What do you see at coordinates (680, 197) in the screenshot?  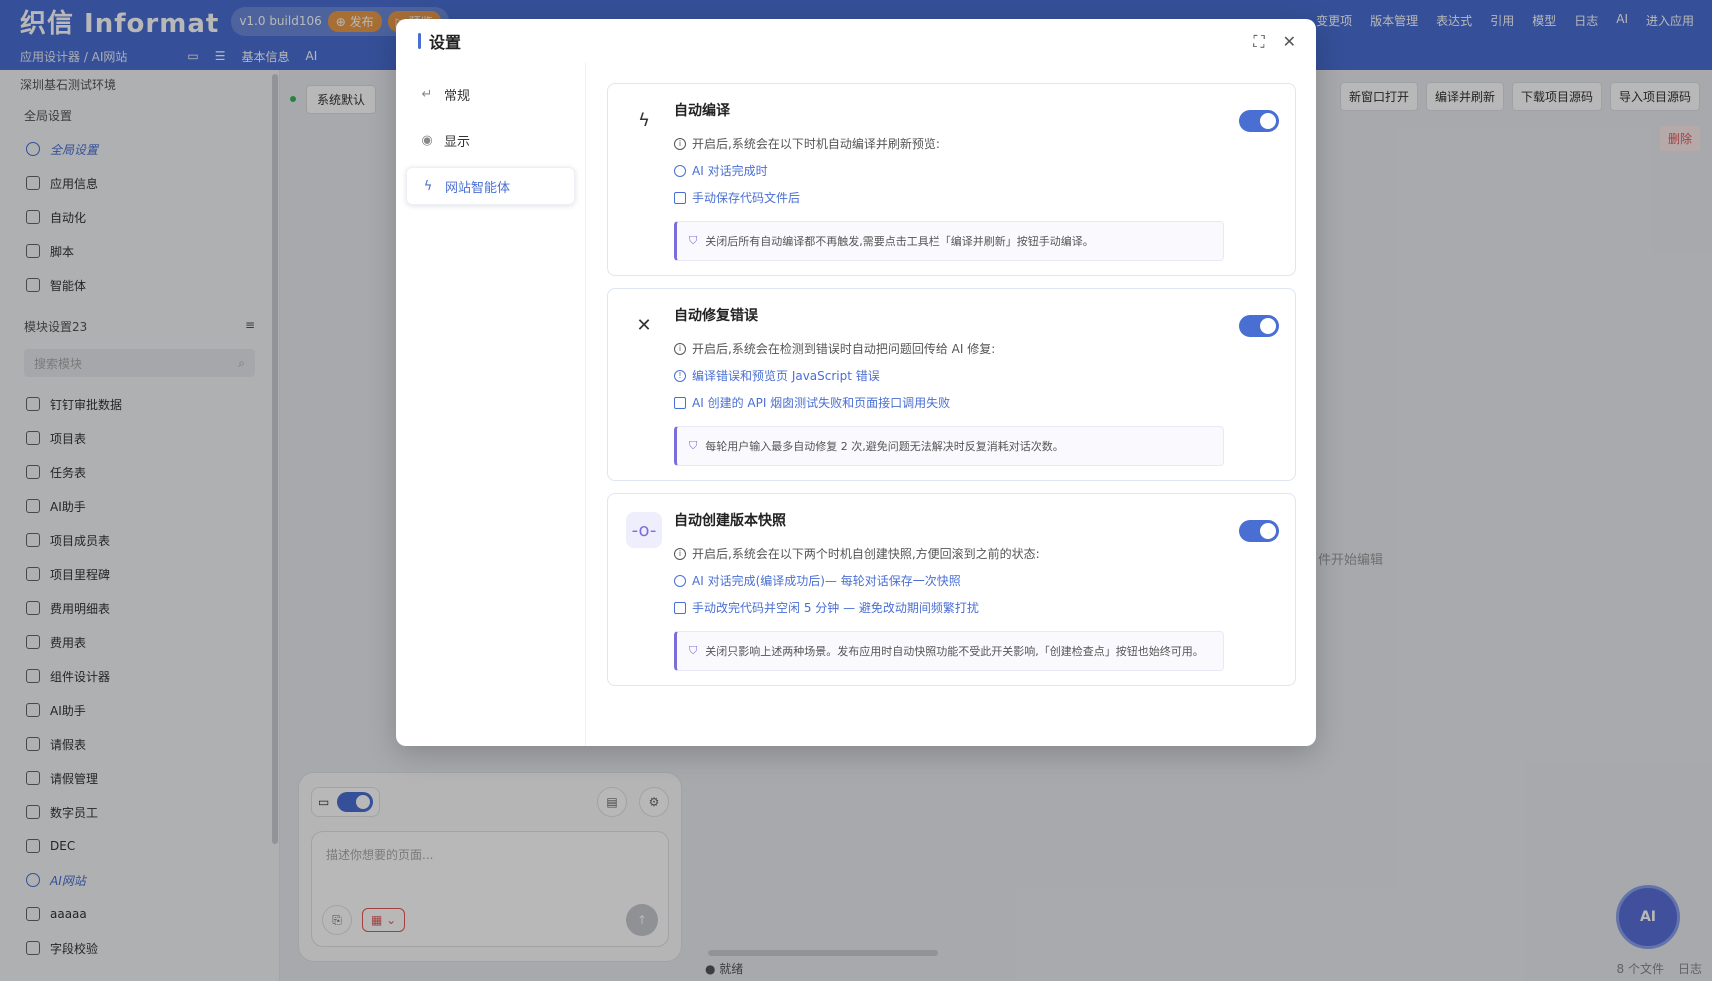 I see `save-icon` at bounding box center [680, 197].